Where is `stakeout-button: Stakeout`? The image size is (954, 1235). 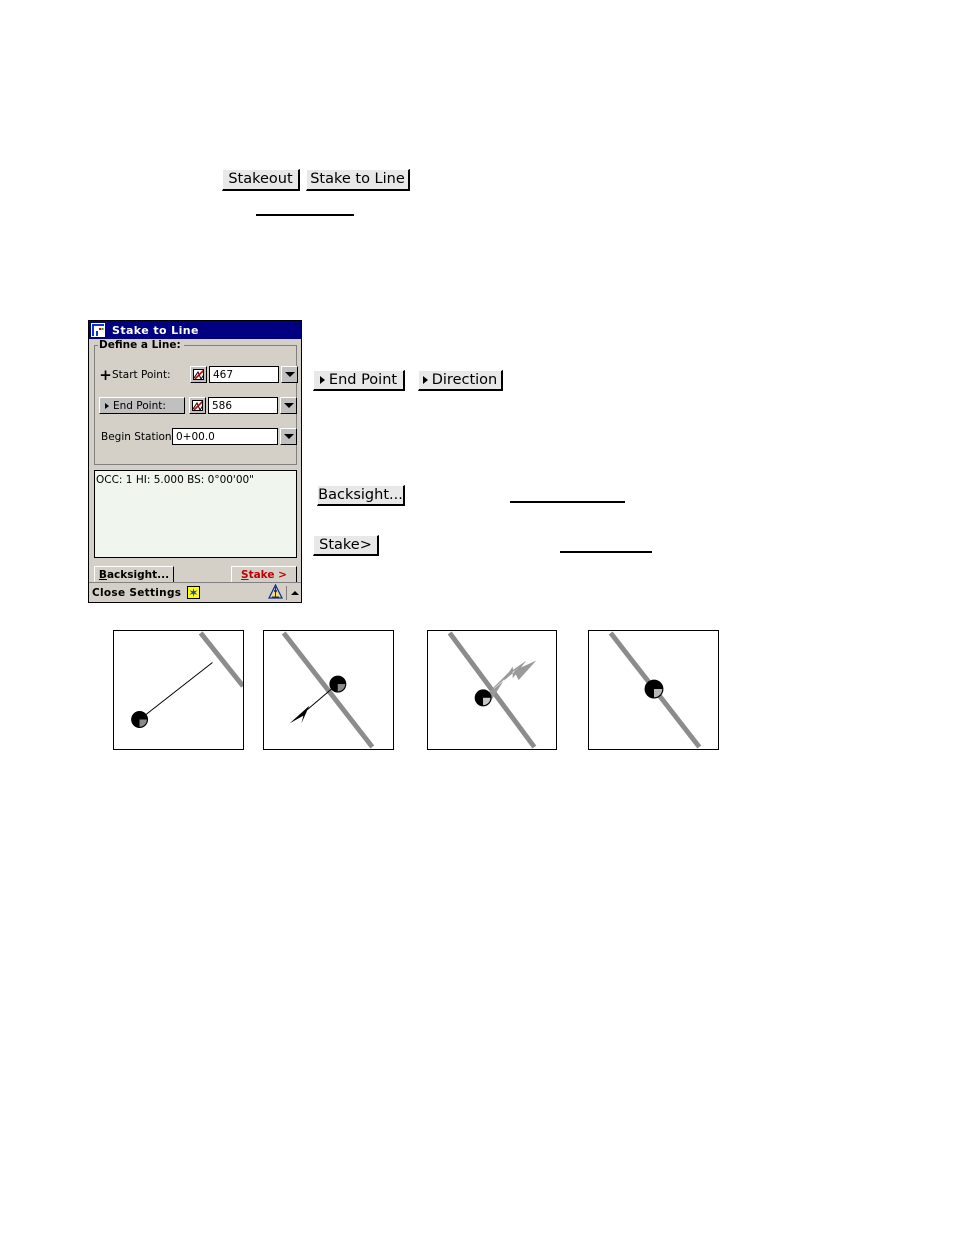
stakeout-button: Stakeout is located at coordinates (261, 180).